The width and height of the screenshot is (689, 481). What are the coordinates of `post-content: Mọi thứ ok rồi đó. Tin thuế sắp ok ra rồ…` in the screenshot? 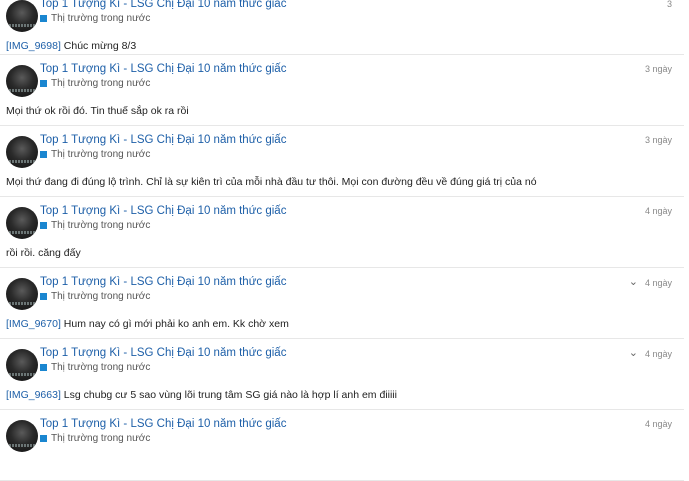 It's located at (97, 111).